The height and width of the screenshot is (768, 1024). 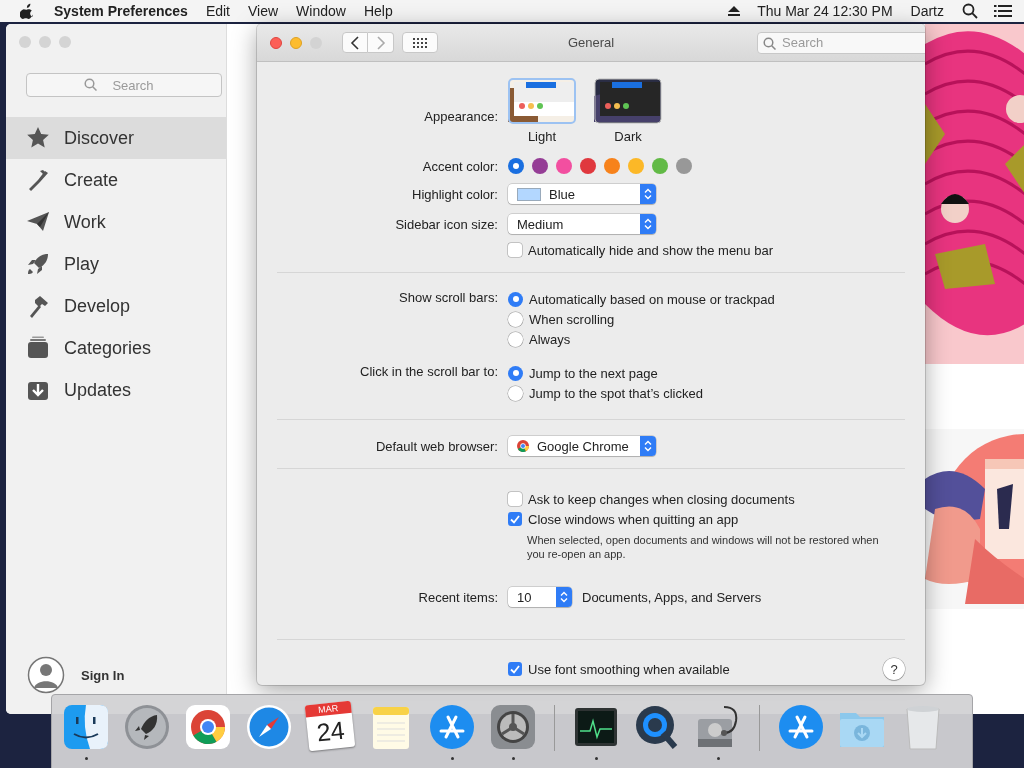 I want to click on menu-item: Edit, so click(x=217, y=11).